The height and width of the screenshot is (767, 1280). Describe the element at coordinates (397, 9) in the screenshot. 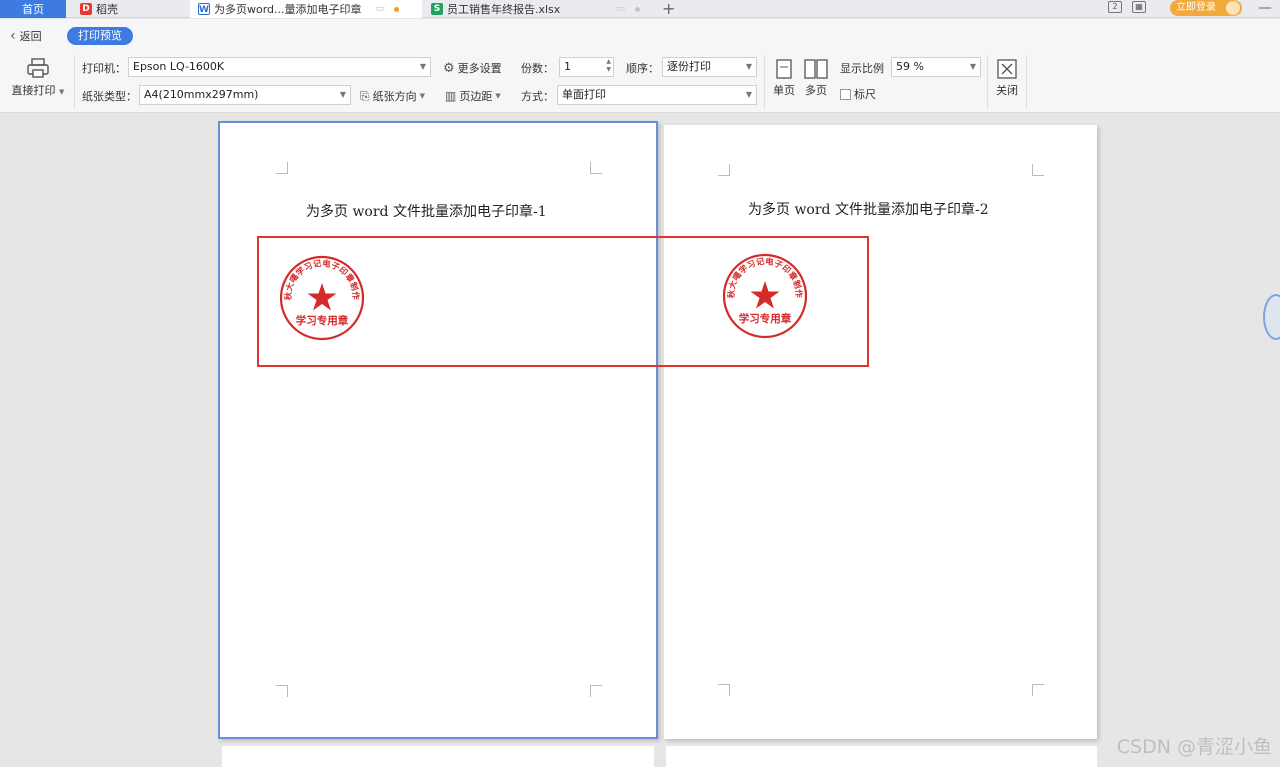

I see `unsaved-dot-icon` at that location.